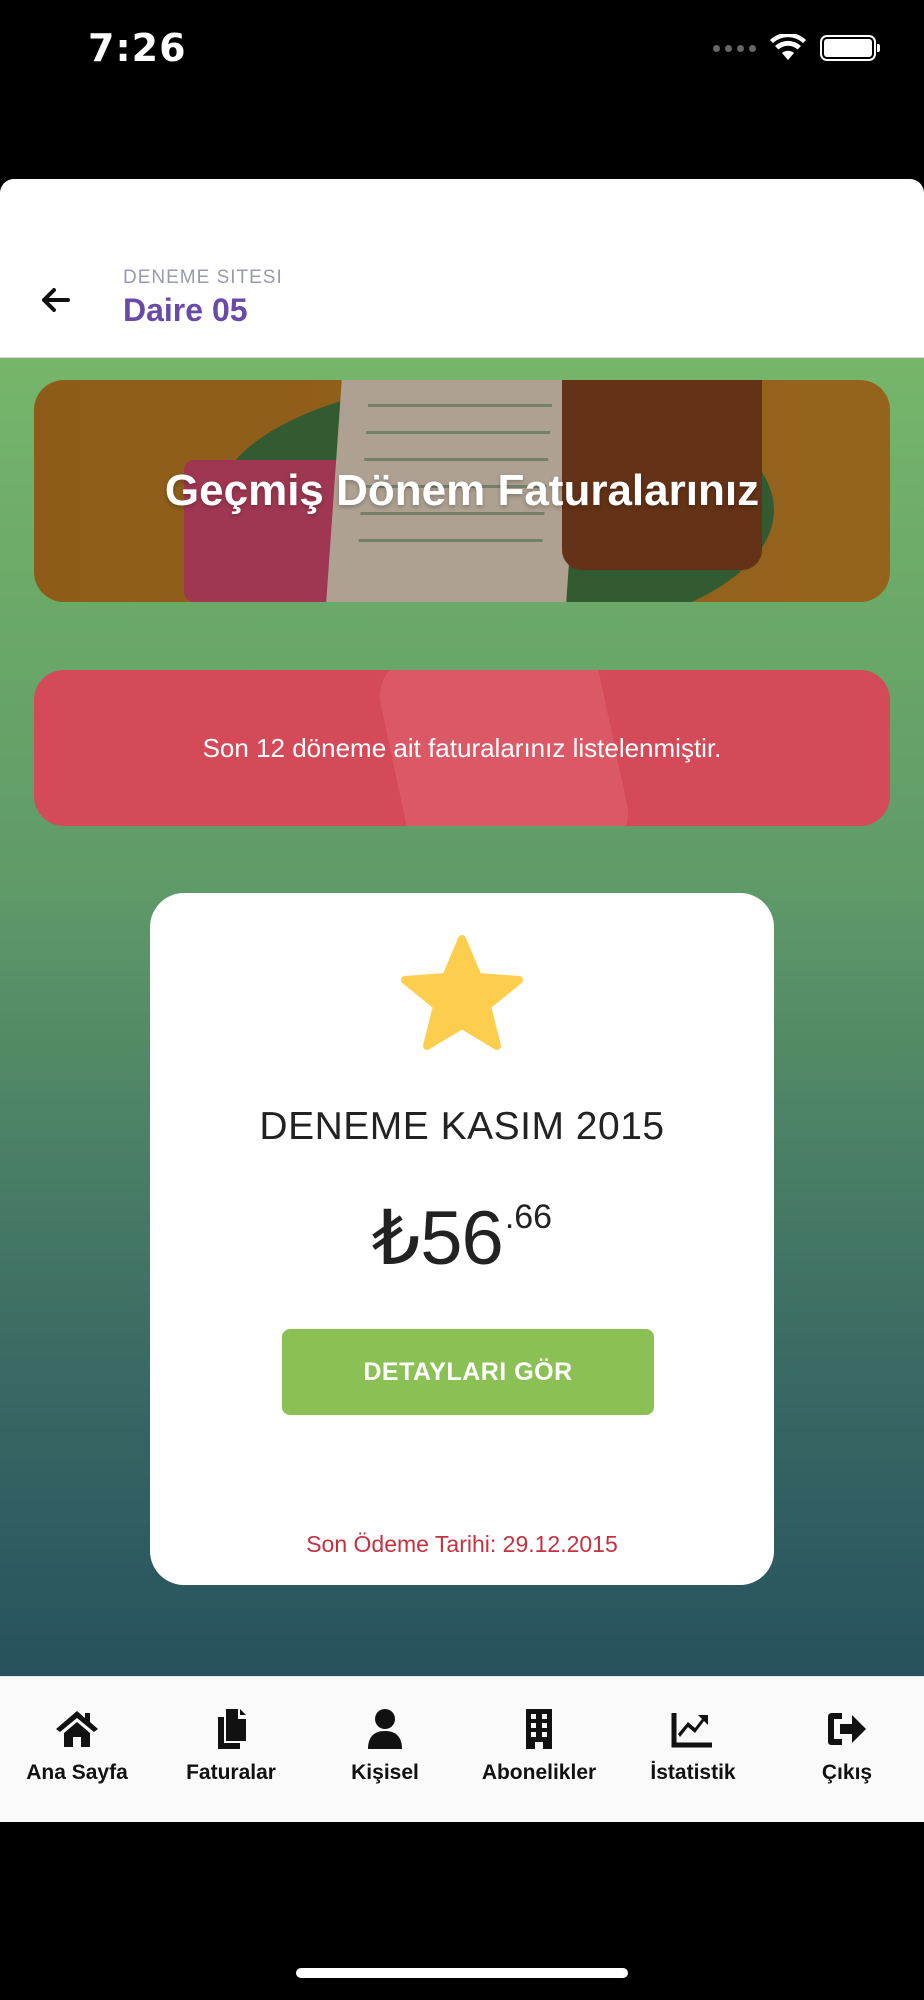  What do you see at coordinates (462, 1544) in the screenshot?
I see `due-date: Son Ödeme Tarihi: 29.12.2015` at bounding box center [462, 1544].